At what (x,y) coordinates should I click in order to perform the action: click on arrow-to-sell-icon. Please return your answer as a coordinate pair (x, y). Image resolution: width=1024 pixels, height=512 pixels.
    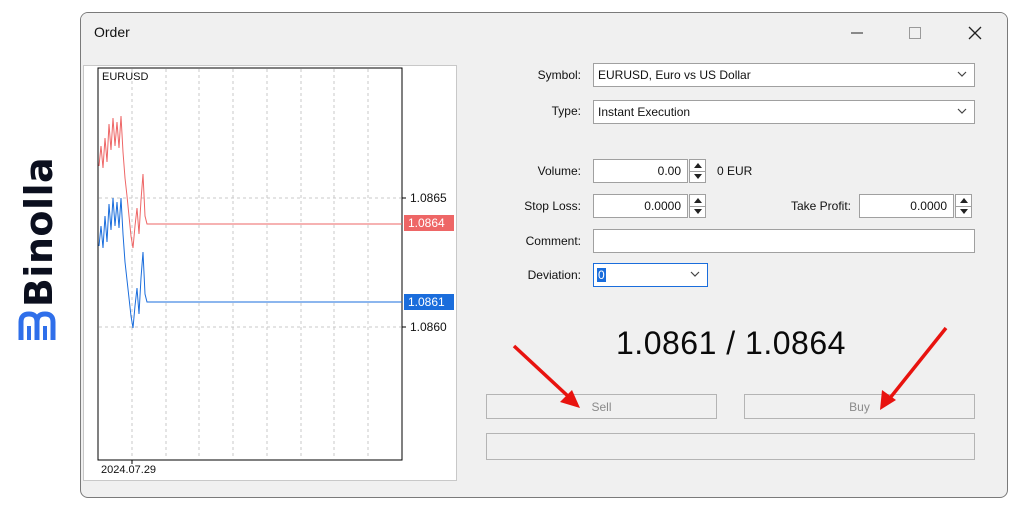
    Looking at the image, I should click on (546, 376).